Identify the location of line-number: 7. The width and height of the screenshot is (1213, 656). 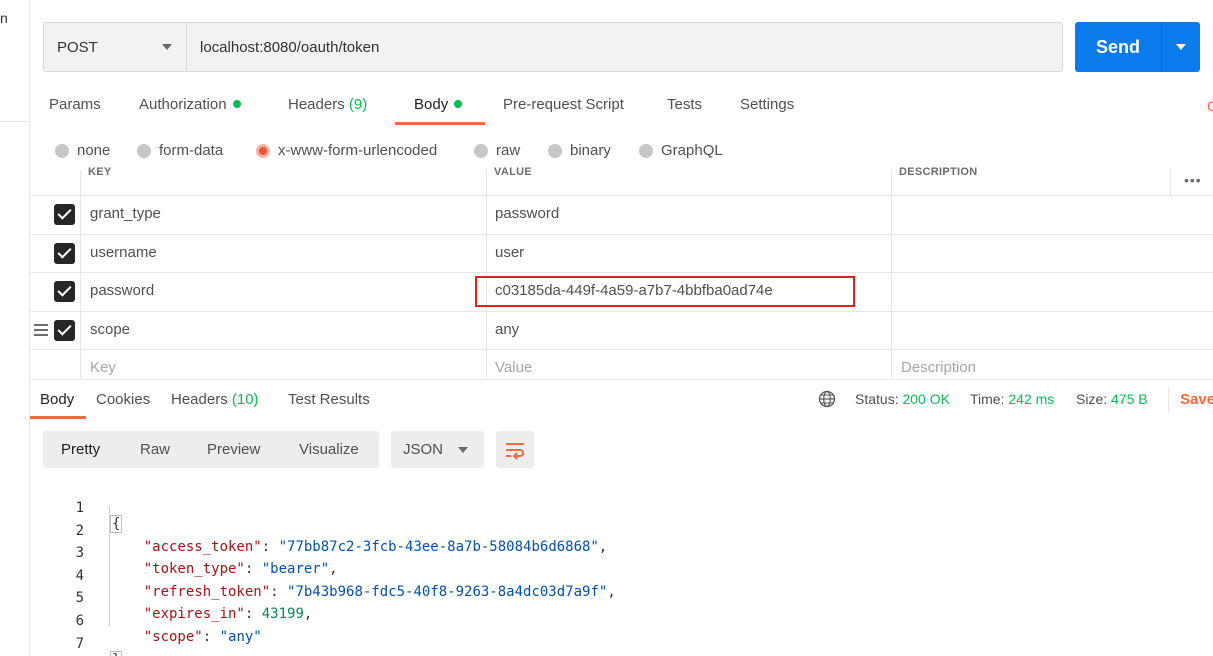
(79, 643).